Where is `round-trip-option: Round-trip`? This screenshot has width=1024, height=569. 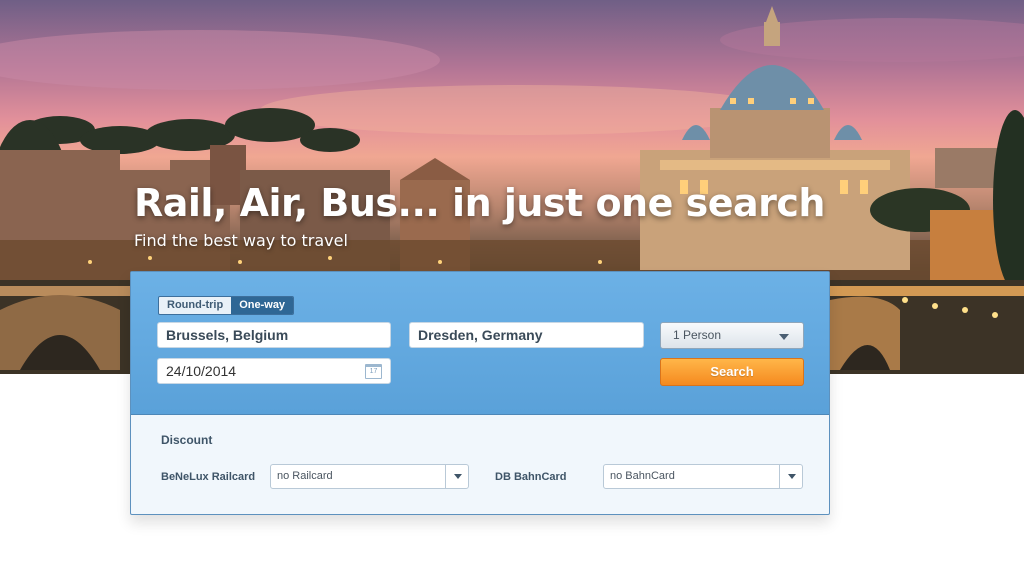 round-trip-option: Round-trip is located at coordinates (195, 305).